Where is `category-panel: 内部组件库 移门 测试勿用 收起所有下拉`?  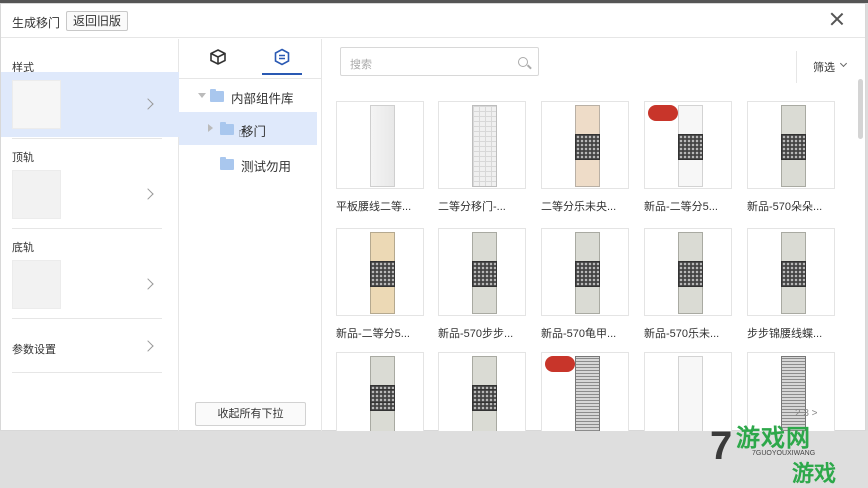
category-panel: 内部组件库 移门 测试勿用 收起所有下拉 is located at coordinates (250, 235).